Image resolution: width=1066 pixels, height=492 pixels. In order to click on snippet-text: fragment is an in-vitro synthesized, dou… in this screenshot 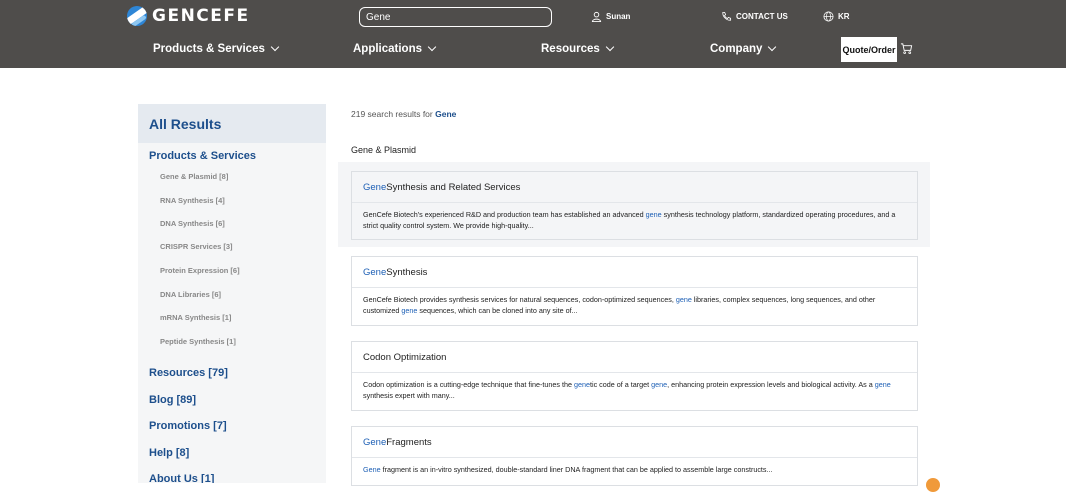, I will do `click(576, 469)`.